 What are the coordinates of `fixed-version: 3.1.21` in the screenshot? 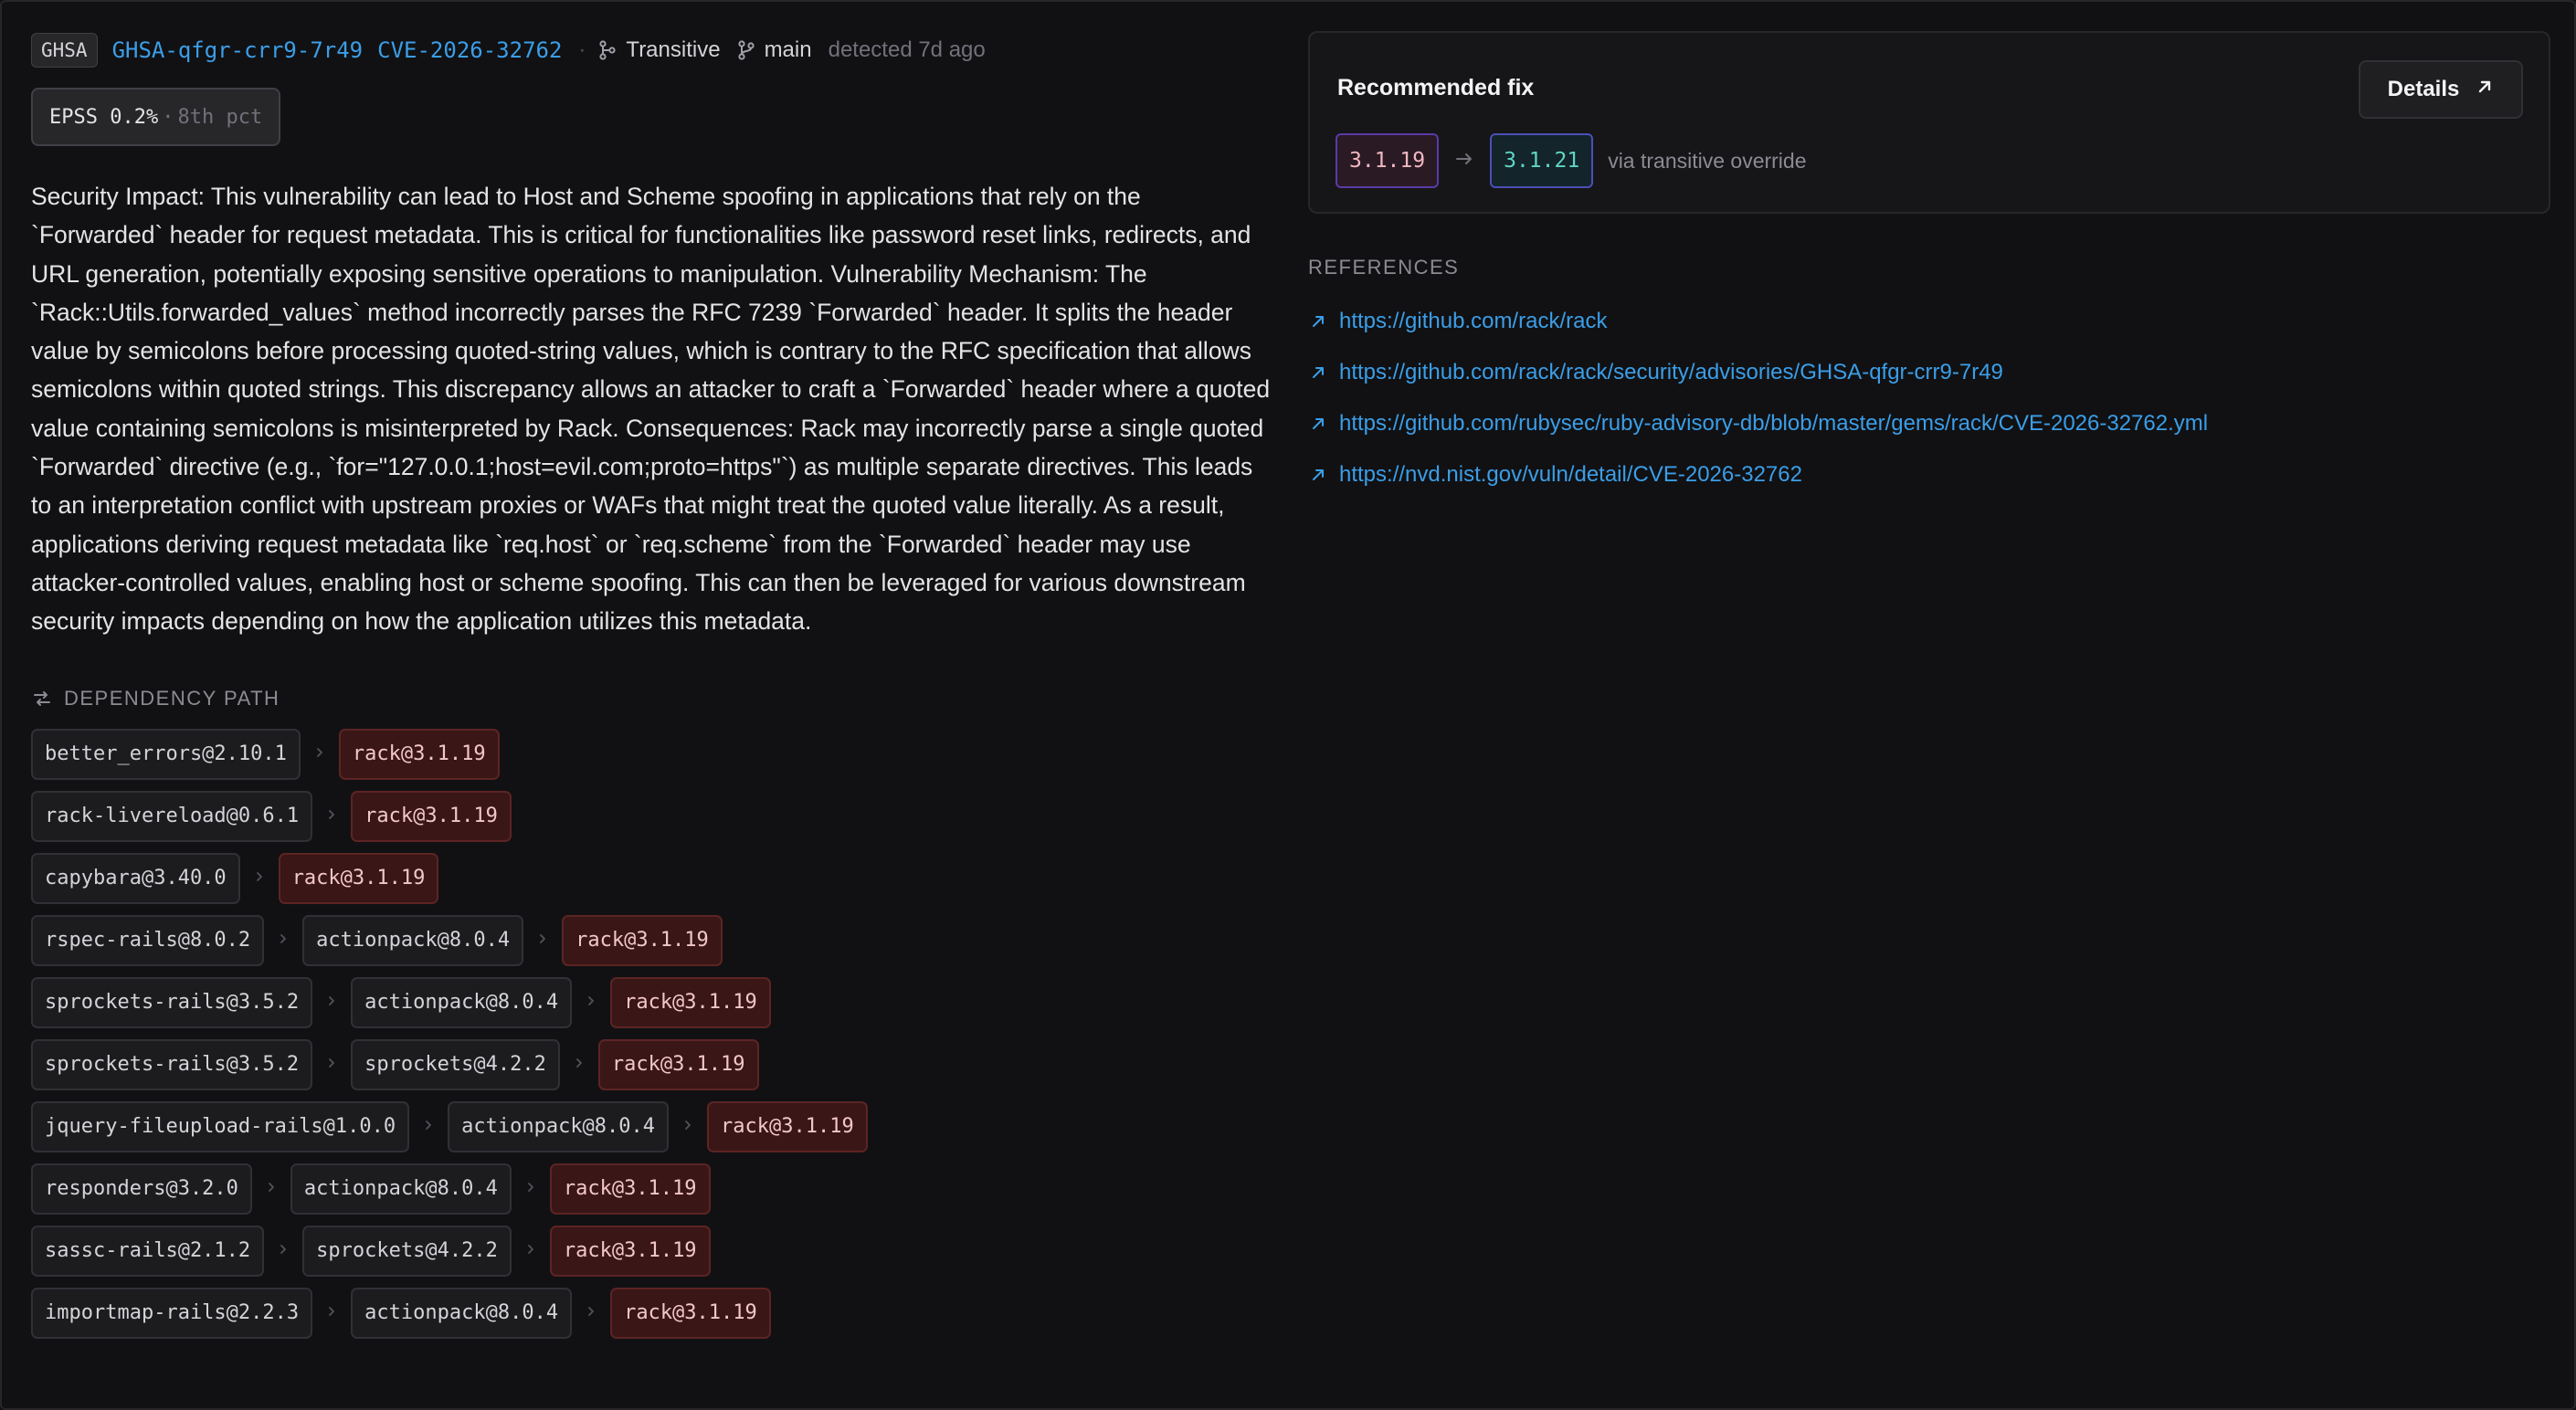 It's located at (1542, 160).